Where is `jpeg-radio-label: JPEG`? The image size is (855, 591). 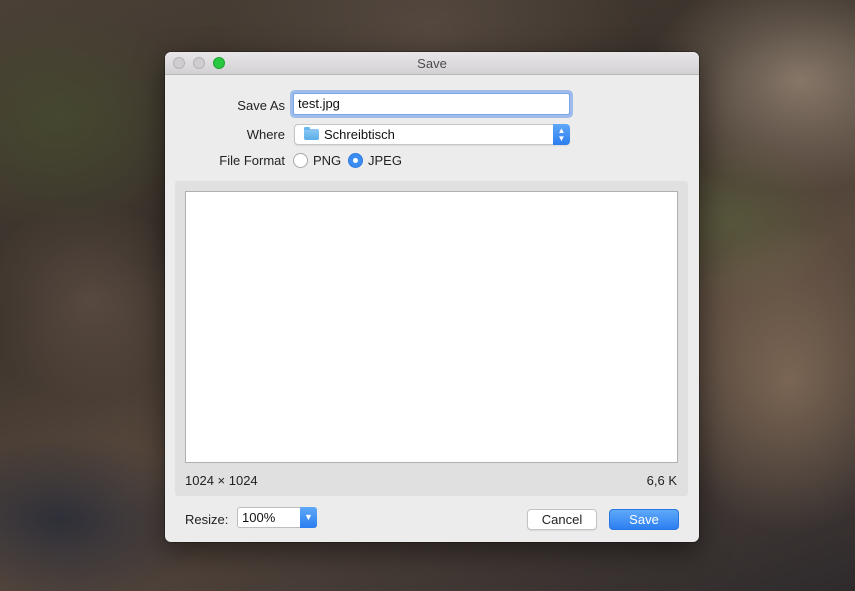
jpeg-radio-label: JPEG is located at coordinates (385, 160).